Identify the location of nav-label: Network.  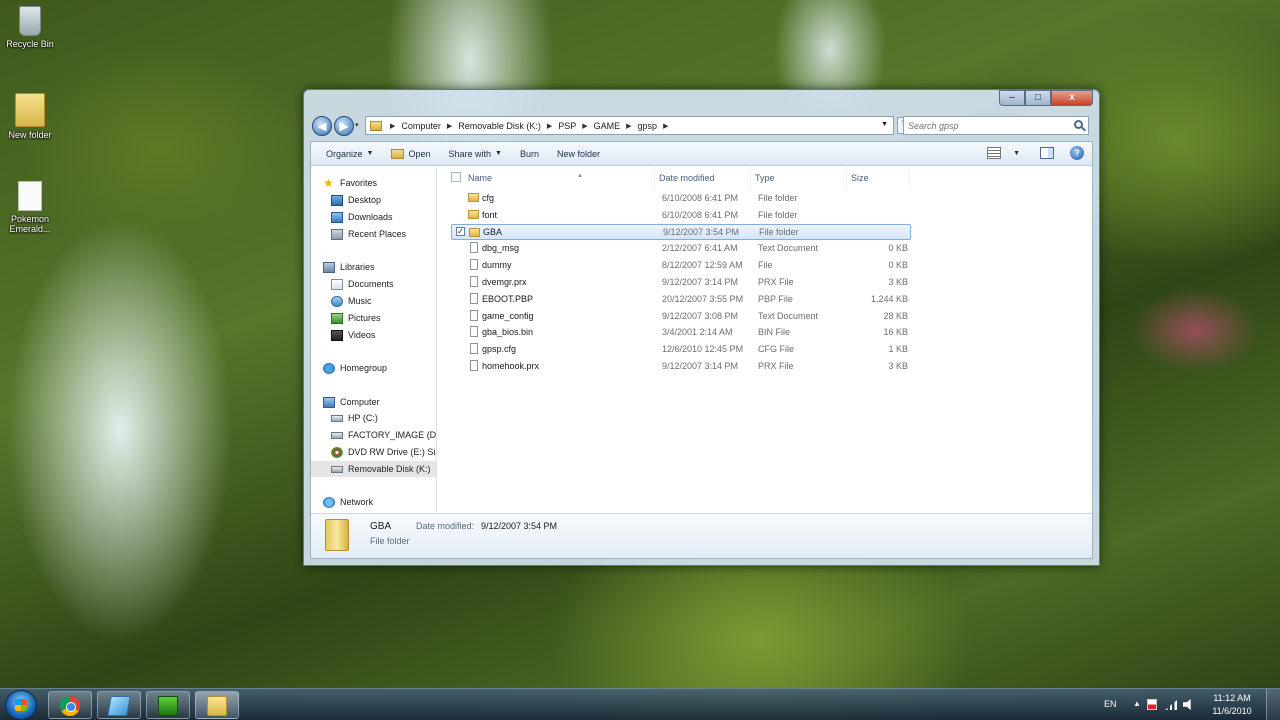
(357, 502).